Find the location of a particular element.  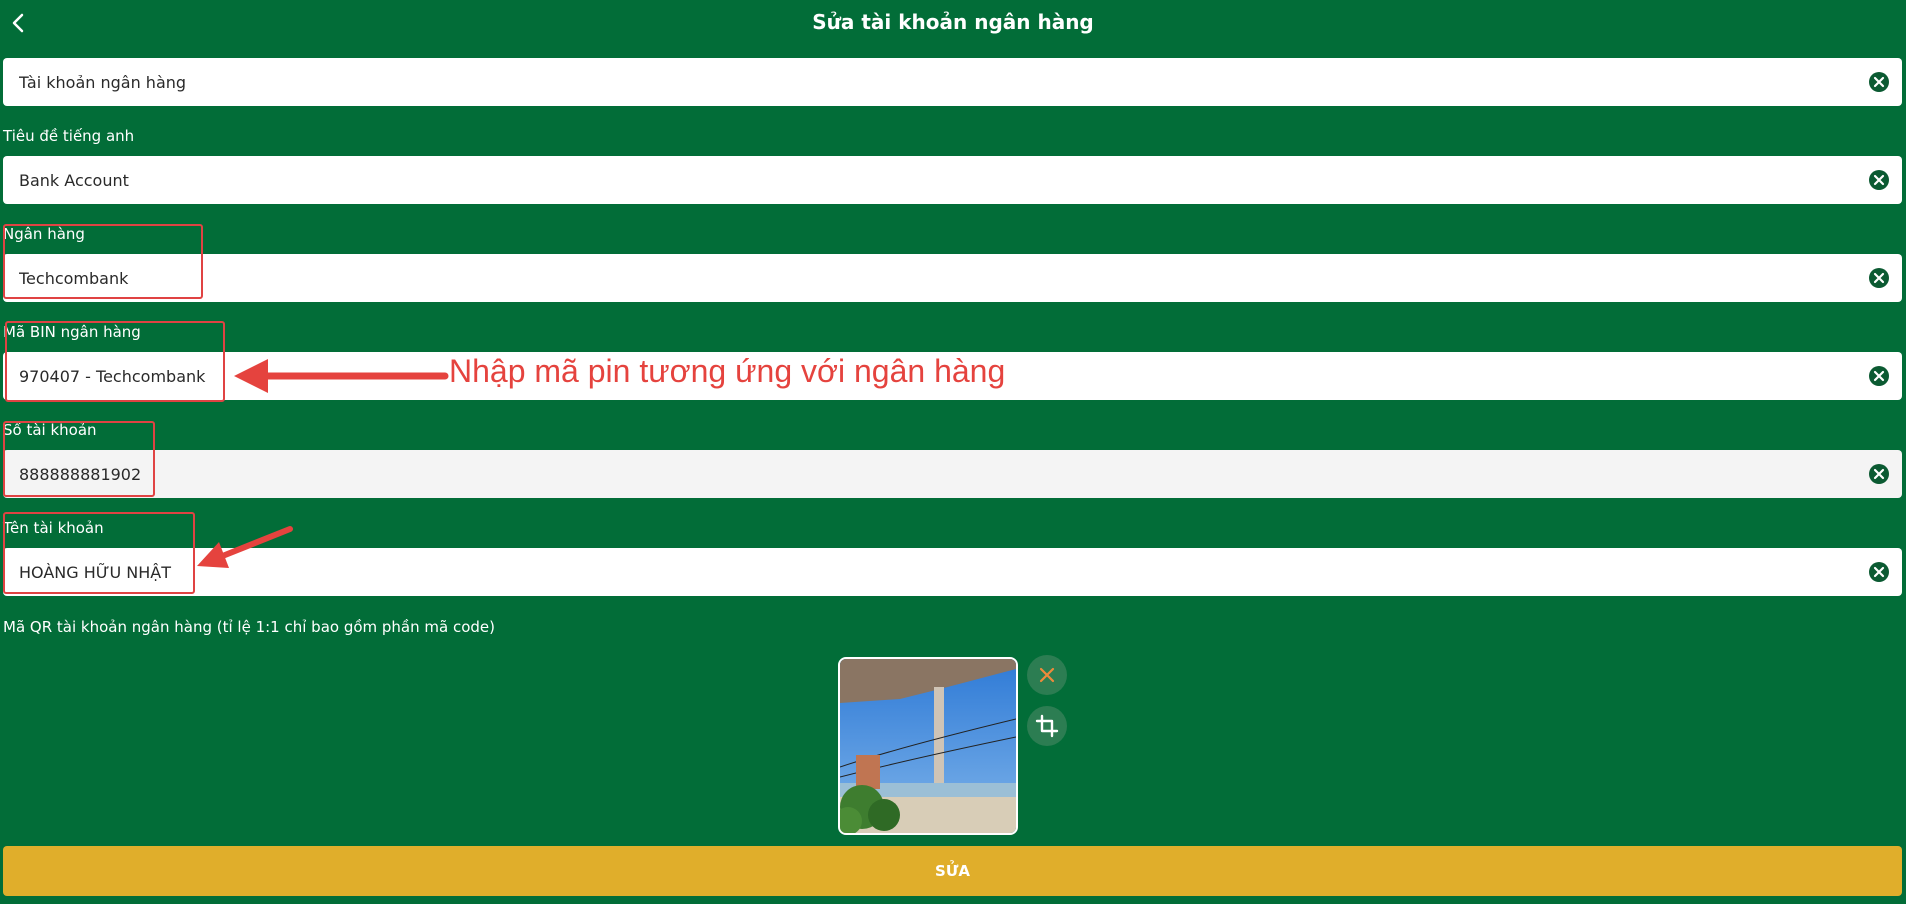

annotation-text: Nhập mã pin tương ứng với ngân hàng is located at coordinates (727, 371).